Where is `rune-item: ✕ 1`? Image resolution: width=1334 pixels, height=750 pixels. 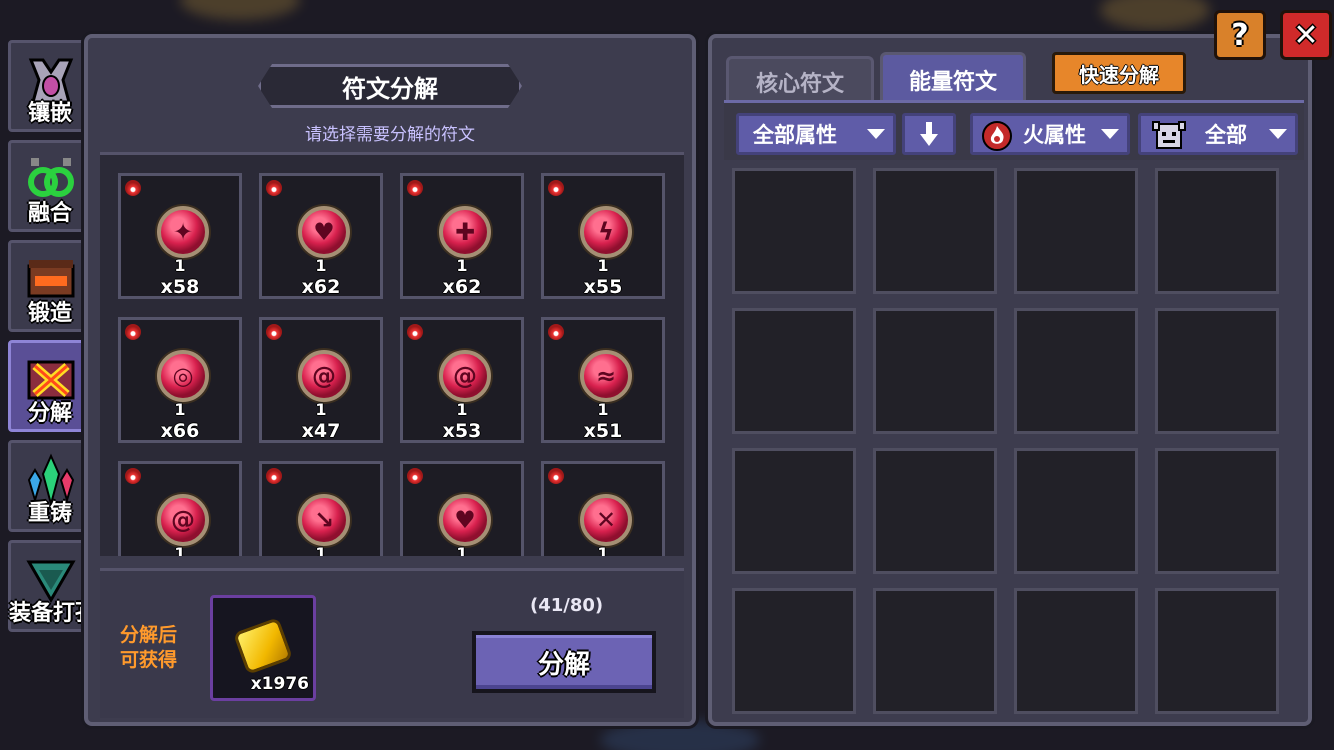 rune-item: ✕ 1 is located at coordinates (603, 508).